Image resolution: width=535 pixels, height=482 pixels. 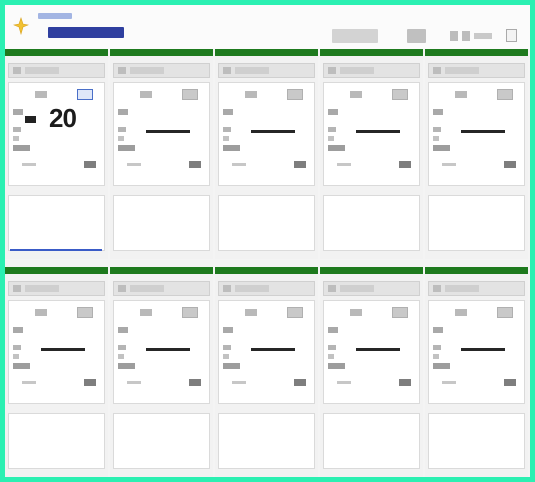 I want to click on filter-go-button, so click(x=416, y=36).